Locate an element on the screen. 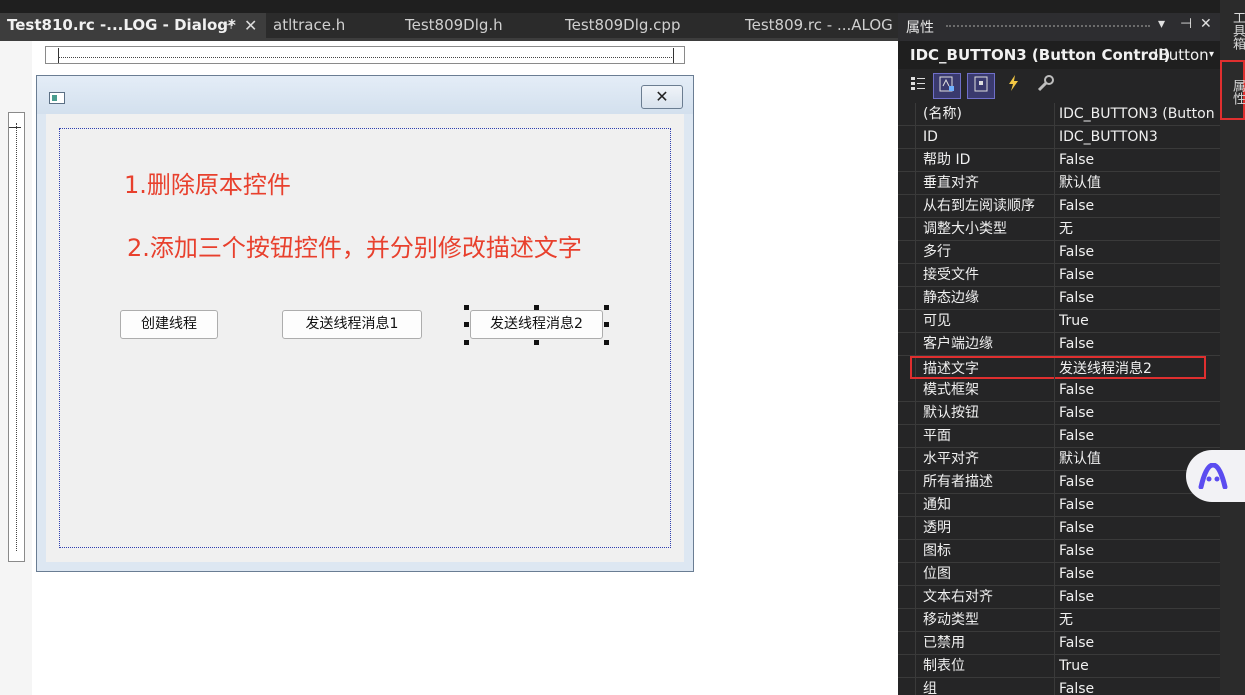 This screenshot has width=1245, height=695. property-row: 已禁用 False is located at coordinates (1059, 643).